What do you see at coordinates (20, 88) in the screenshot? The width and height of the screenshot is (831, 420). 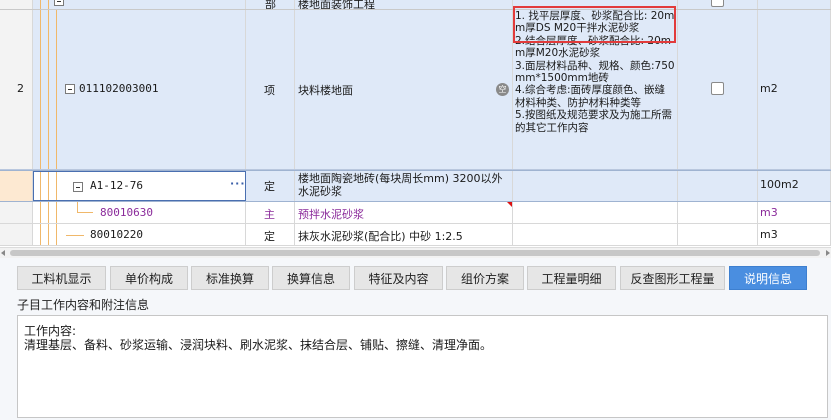 I see `row-number: 2` at bounding box center [20, 88].